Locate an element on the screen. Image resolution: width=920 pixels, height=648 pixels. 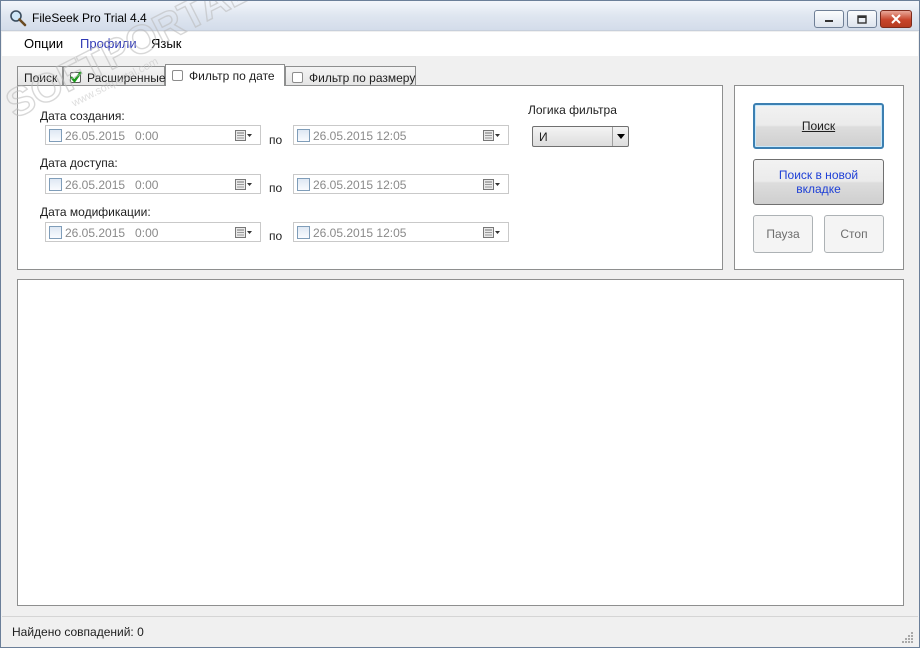
modified-date-label: Дата модификации: is located at coordinates (95, 212).